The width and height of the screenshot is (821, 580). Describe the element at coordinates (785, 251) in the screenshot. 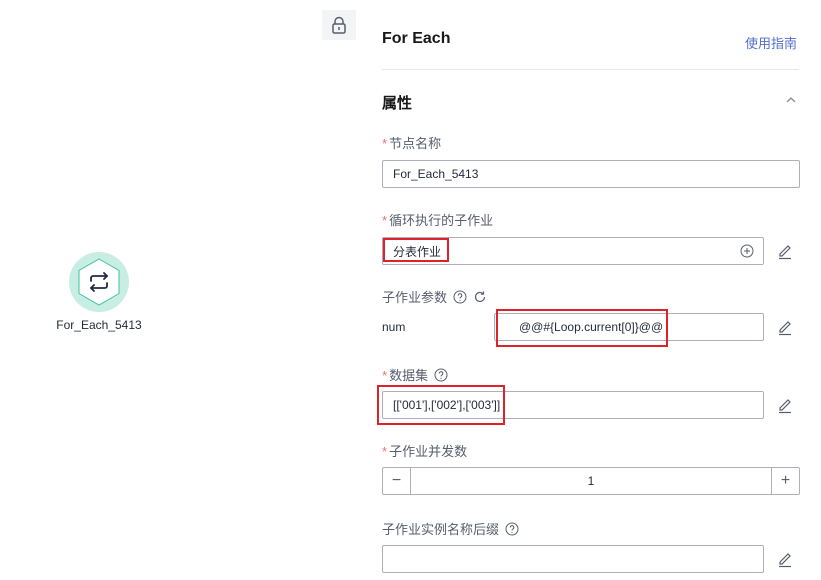

I see `sub-job-edit-icon` at that location.